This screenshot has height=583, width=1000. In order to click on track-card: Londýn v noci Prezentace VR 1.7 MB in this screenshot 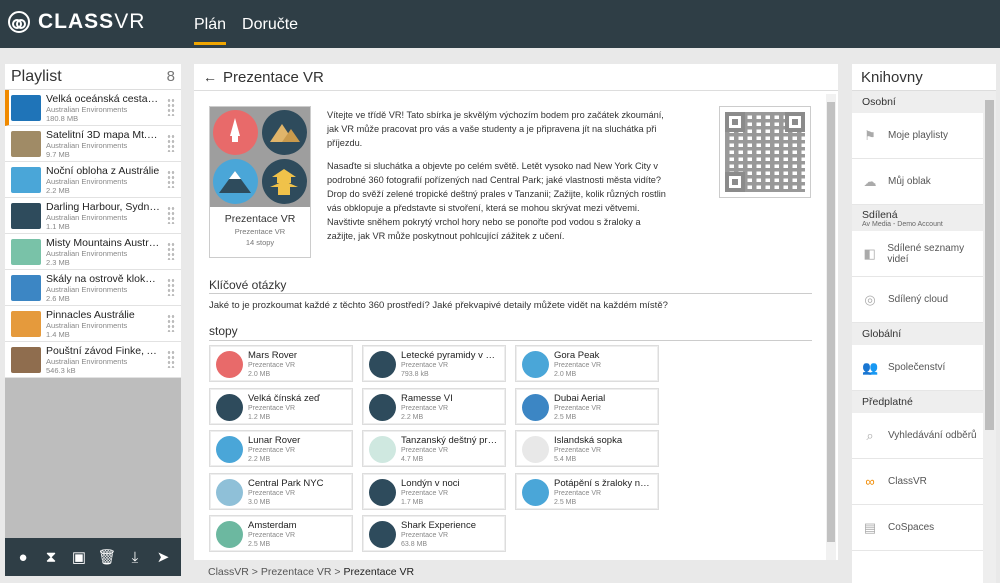, I will do `click(434, 491)`.